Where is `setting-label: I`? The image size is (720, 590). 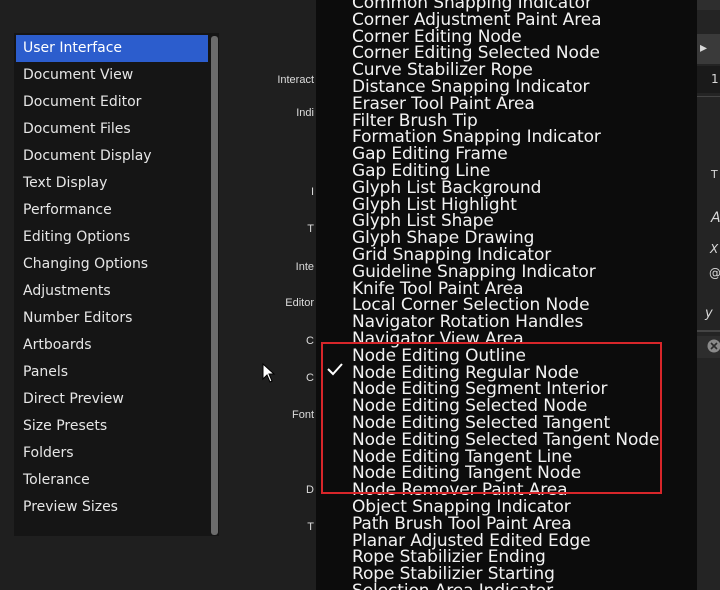 setting-label: I is located at coordinates (312, 192).